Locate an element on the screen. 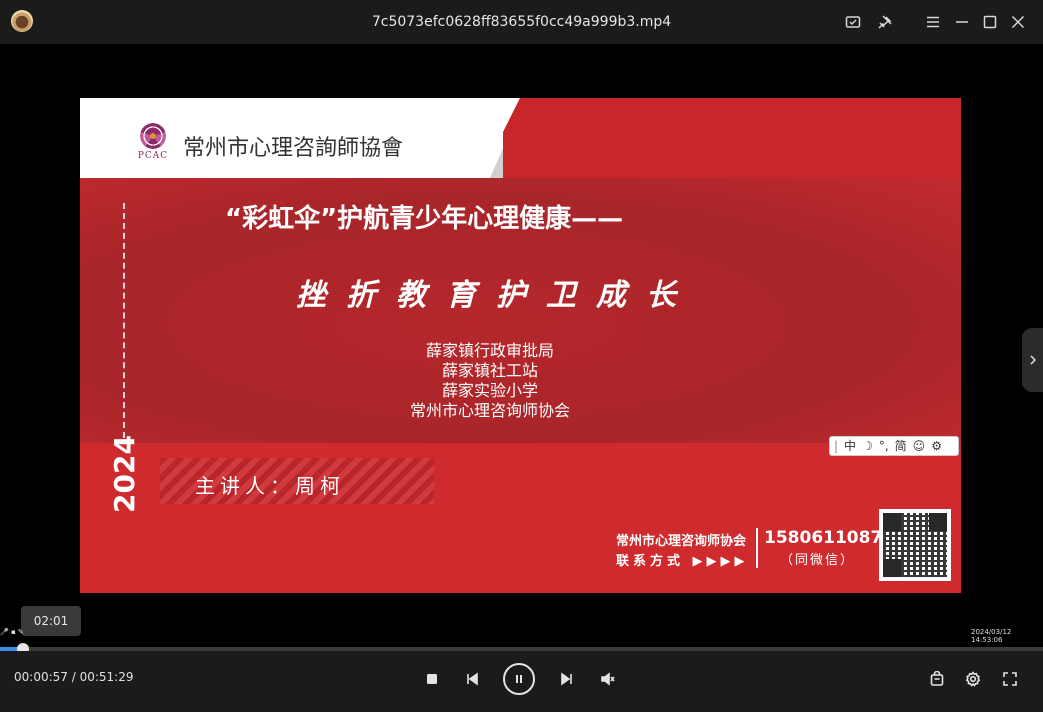  volume-icon is located at coordinates (608, 679).